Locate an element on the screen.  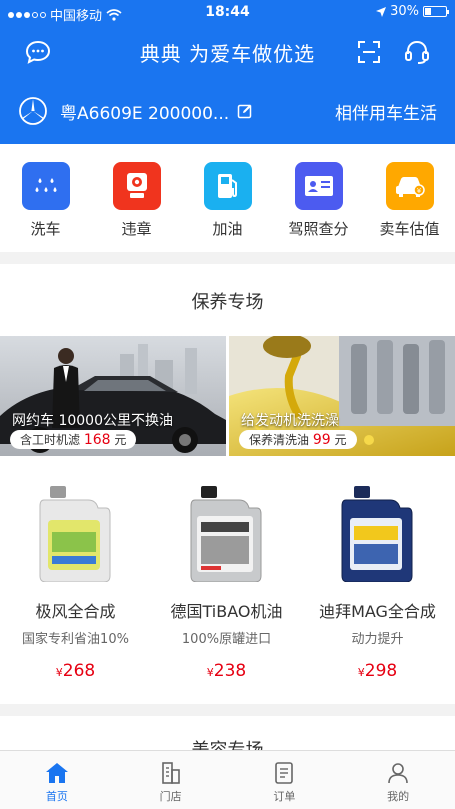
quick-action-label: 卖车估值 is located at coordinates (409, 229).